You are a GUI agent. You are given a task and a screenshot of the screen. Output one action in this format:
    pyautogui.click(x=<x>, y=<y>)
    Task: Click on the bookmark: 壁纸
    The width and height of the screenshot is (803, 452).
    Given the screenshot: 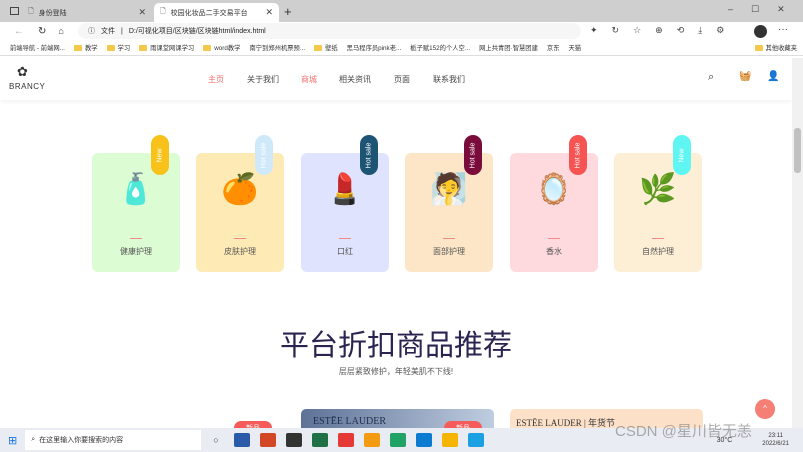 What is the action you would take?
    pyautogui.click(x=326, y=47)
    